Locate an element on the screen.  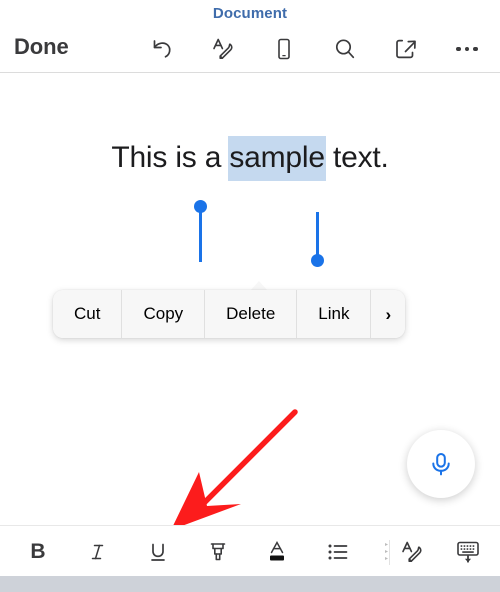
italic-button is located at coordinates (98, 552).